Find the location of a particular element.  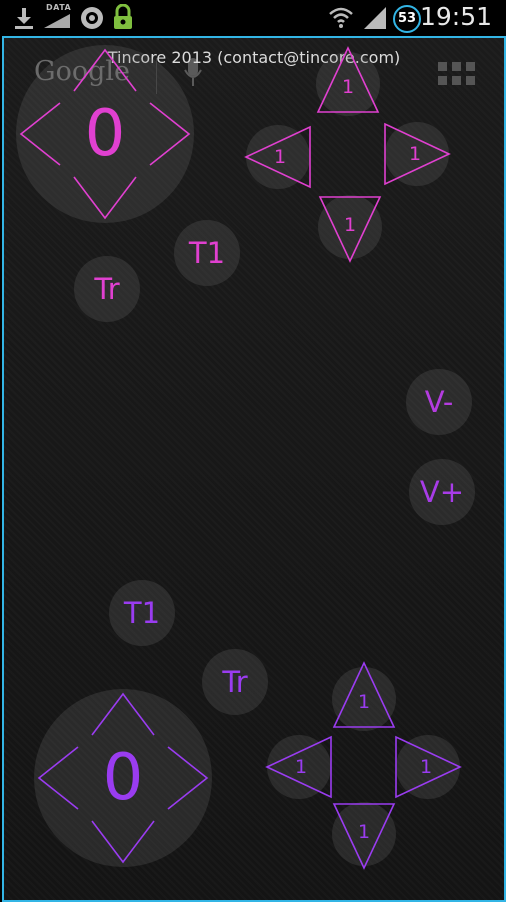

player1-tr-label: Tr is located at coordinates (107, 289).